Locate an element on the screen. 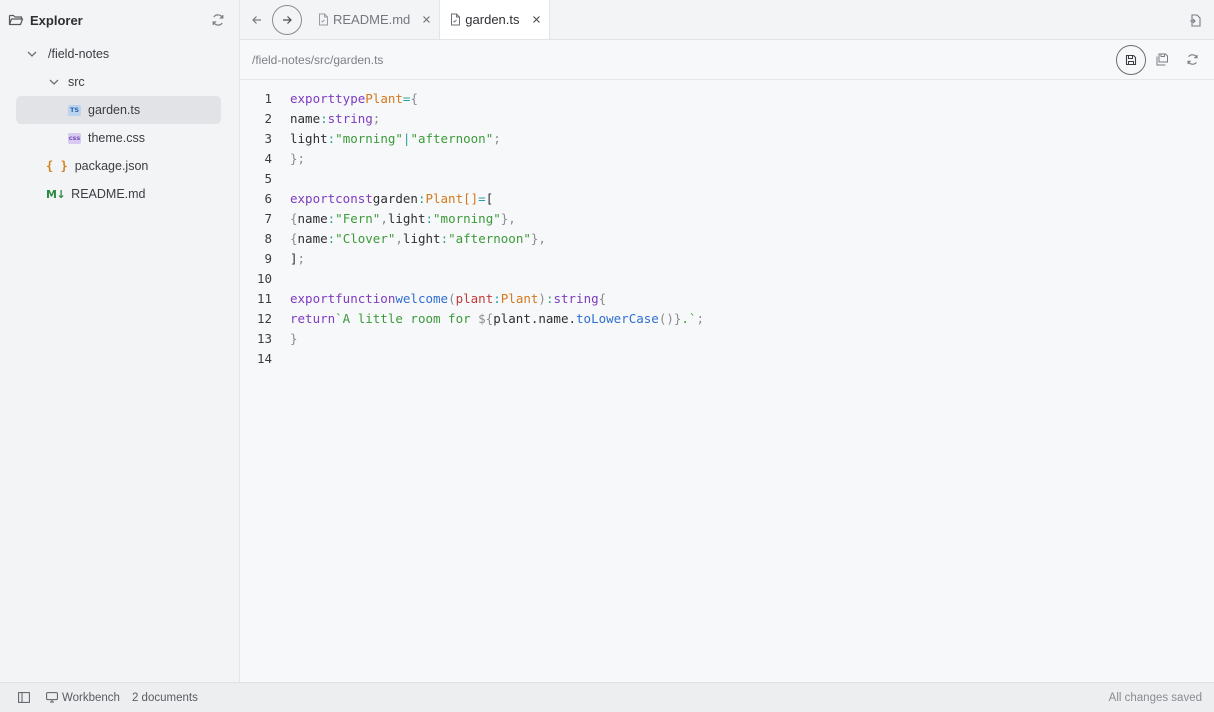 The image size is (1214, 712). typescript-file-icon: TS is located at coordinates (74, 110).